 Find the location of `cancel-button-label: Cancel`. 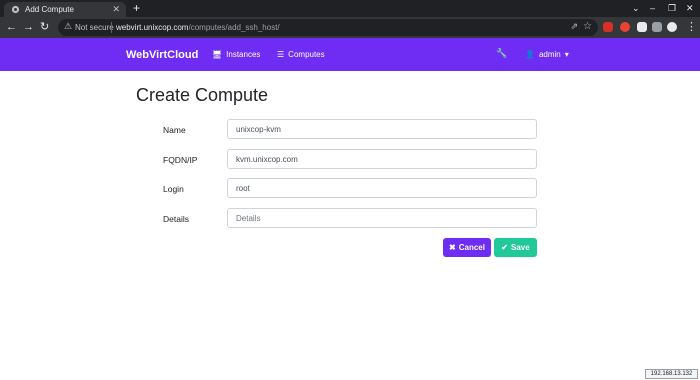

cancel-button-label: Cancel is located at coordinates (471, 247).